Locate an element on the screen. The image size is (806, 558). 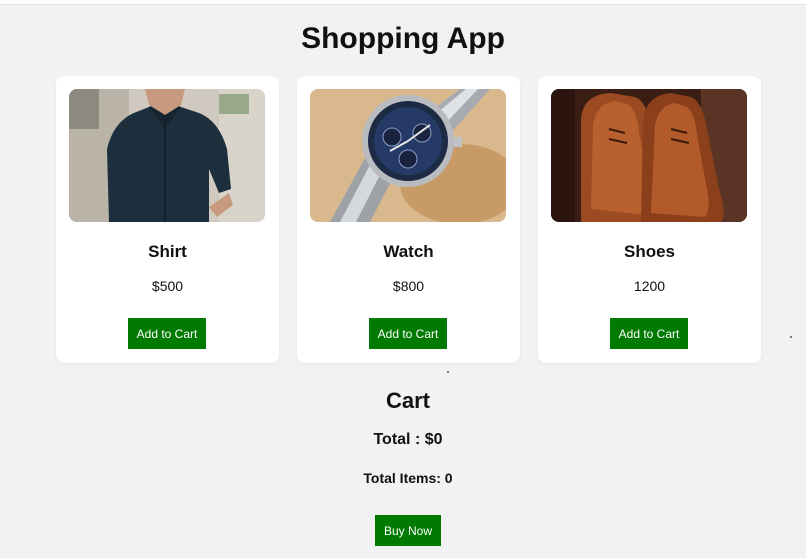
product-name: Shoes is located at coordinates (649, 251).